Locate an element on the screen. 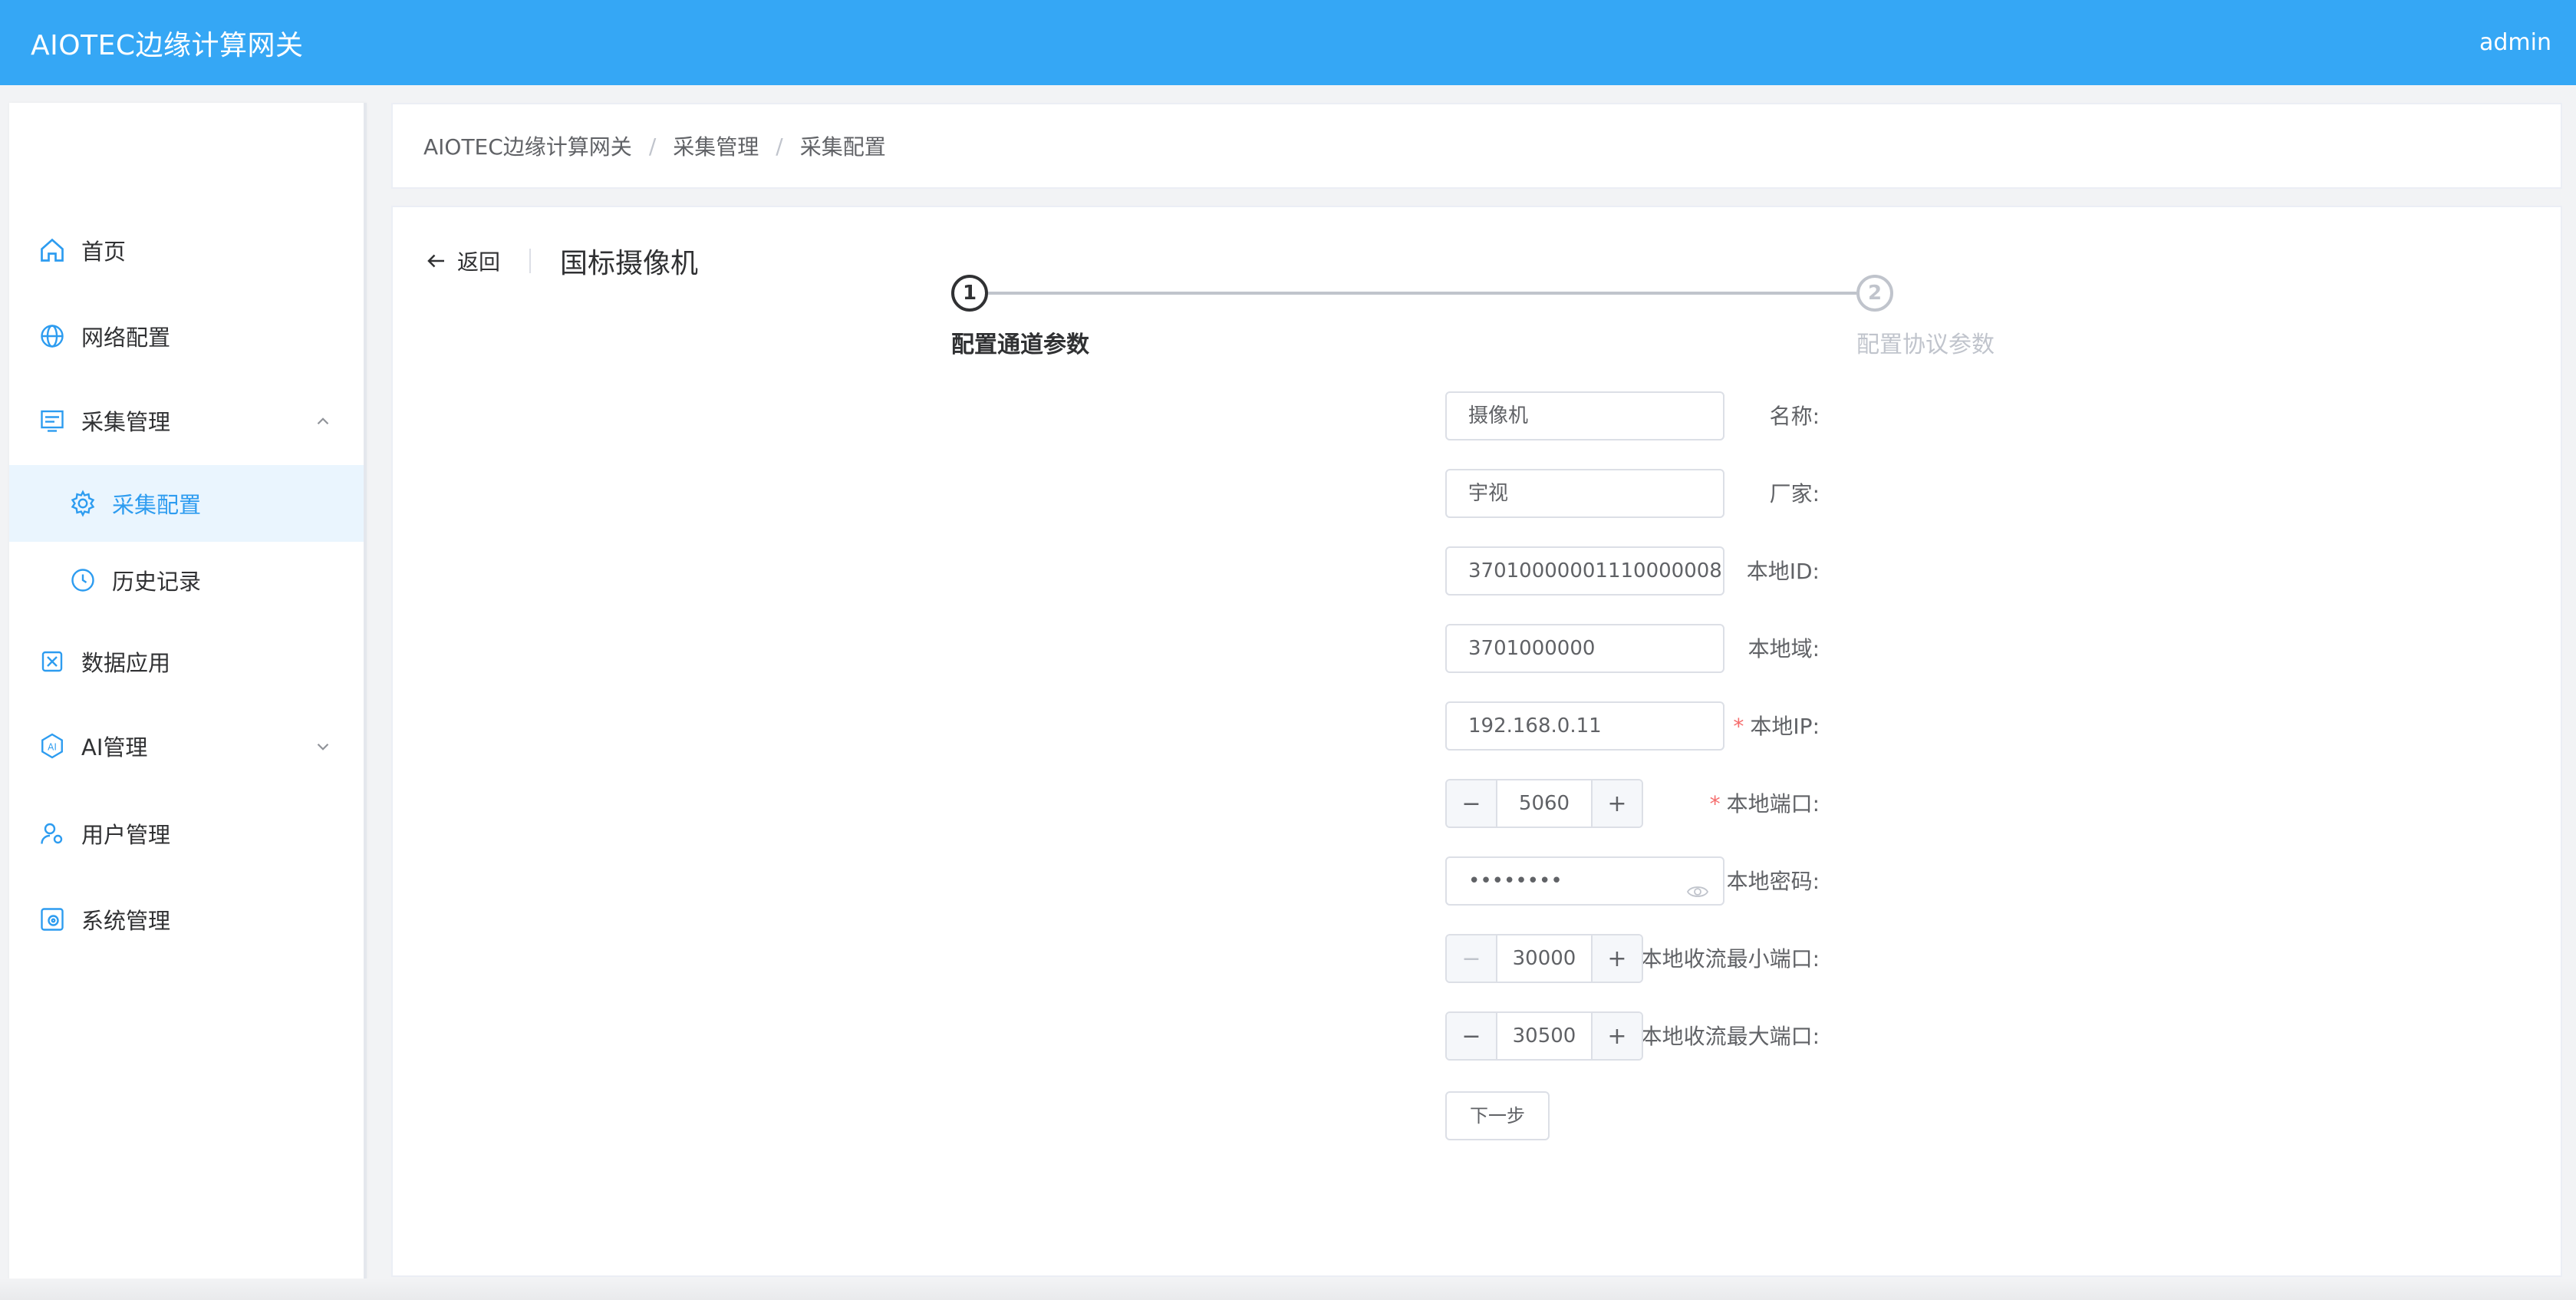  local-port-value: 5060 is located at coordinates (1544, 803).